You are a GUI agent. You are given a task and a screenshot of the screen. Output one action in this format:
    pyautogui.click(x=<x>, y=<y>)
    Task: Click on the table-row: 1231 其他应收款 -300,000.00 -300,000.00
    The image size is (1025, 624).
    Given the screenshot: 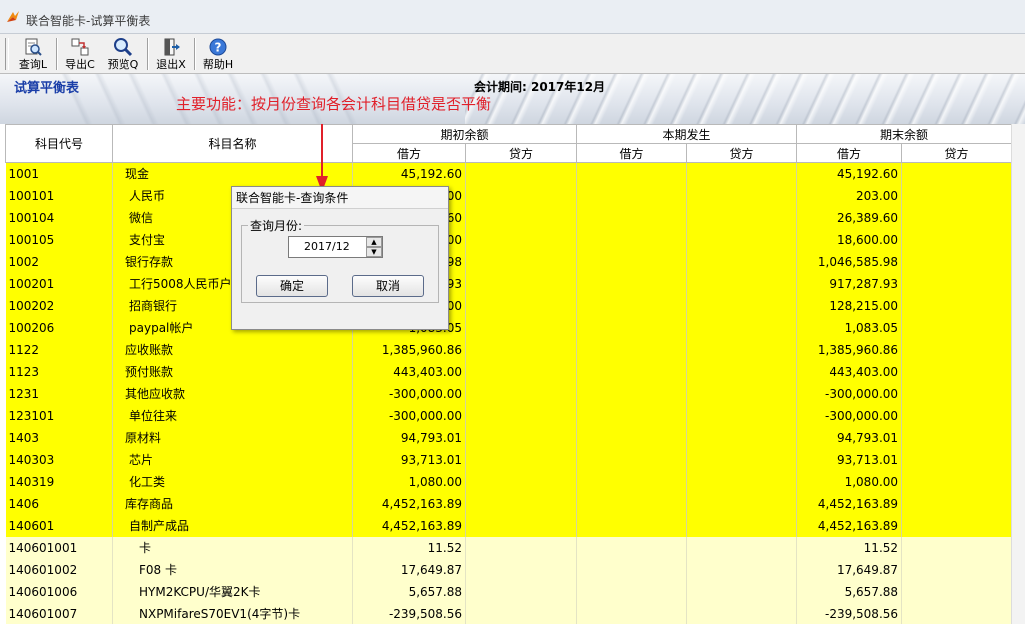 What is the action you would take?
    pyautogui.click(x=508, y=393)
    